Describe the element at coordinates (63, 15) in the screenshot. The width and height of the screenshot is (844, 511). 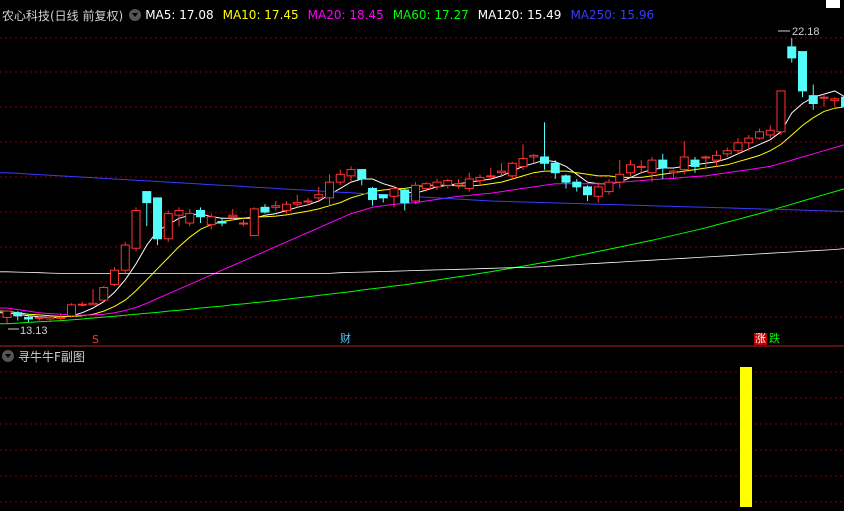
I see `chart-title: 农心科技(日线 前复权)` at that location.